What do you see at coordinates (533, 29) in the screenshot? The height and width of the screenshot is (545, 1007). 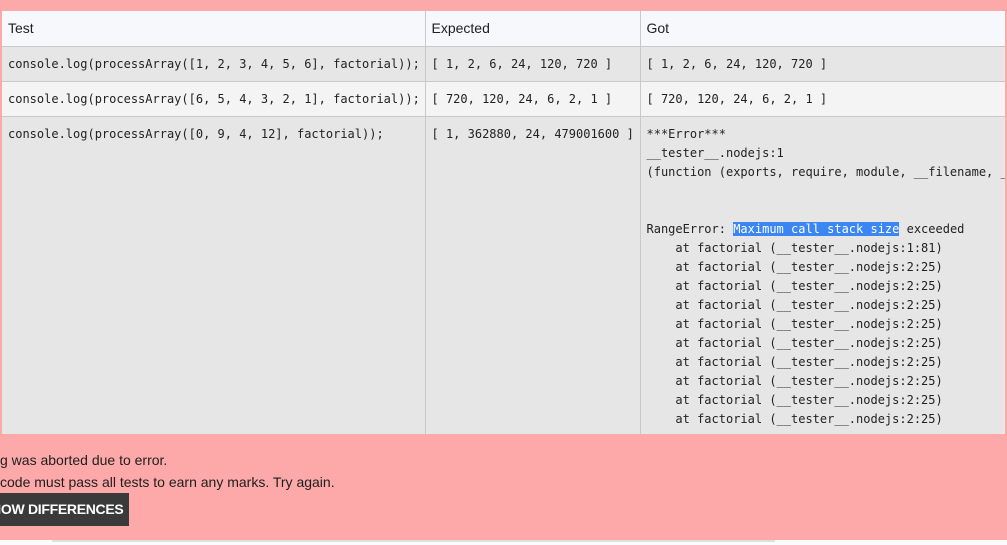 I see `header-expected: Expected` at bounding box center [533, 29].